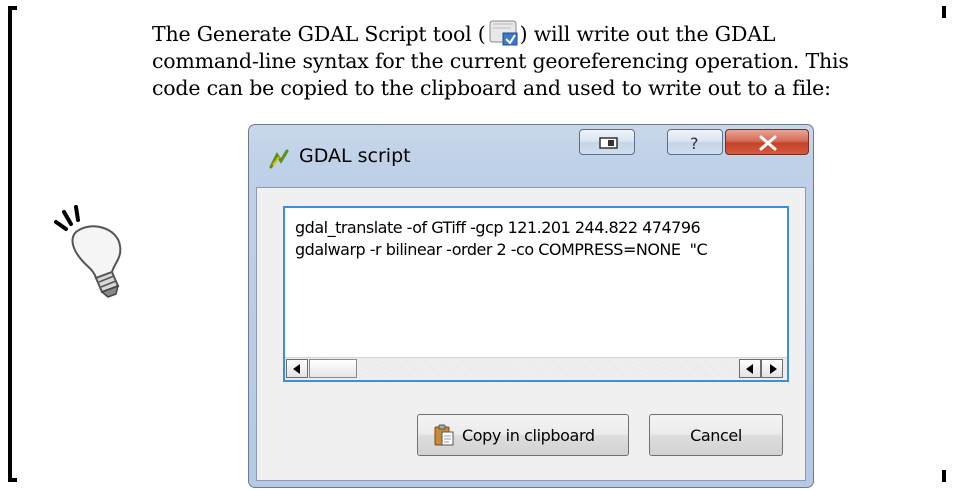 This screenshot has width=954, height=490. Describe the element at coordinates (647, 34) in the screenshot. I see `paragraph-text-after-icon: ) will write out the GDAL` at that location.